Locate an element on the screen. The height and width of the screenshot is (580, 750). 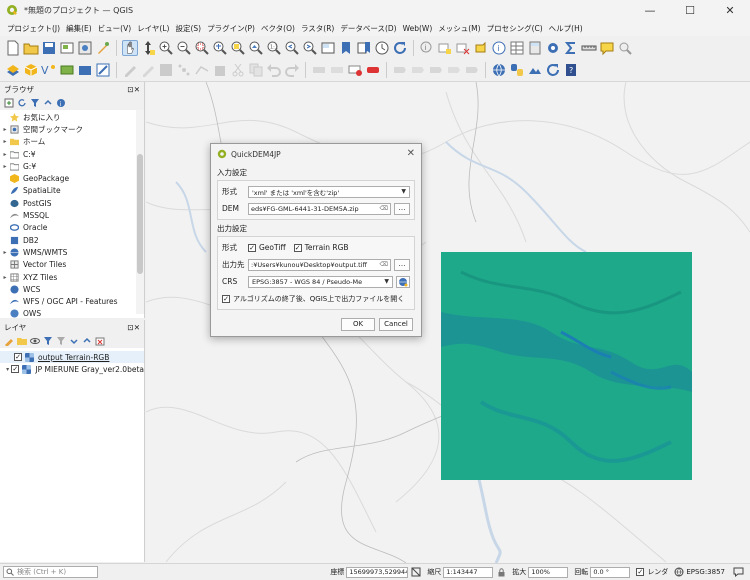
toggle-extents-icon is located at coordinates (416, 572).